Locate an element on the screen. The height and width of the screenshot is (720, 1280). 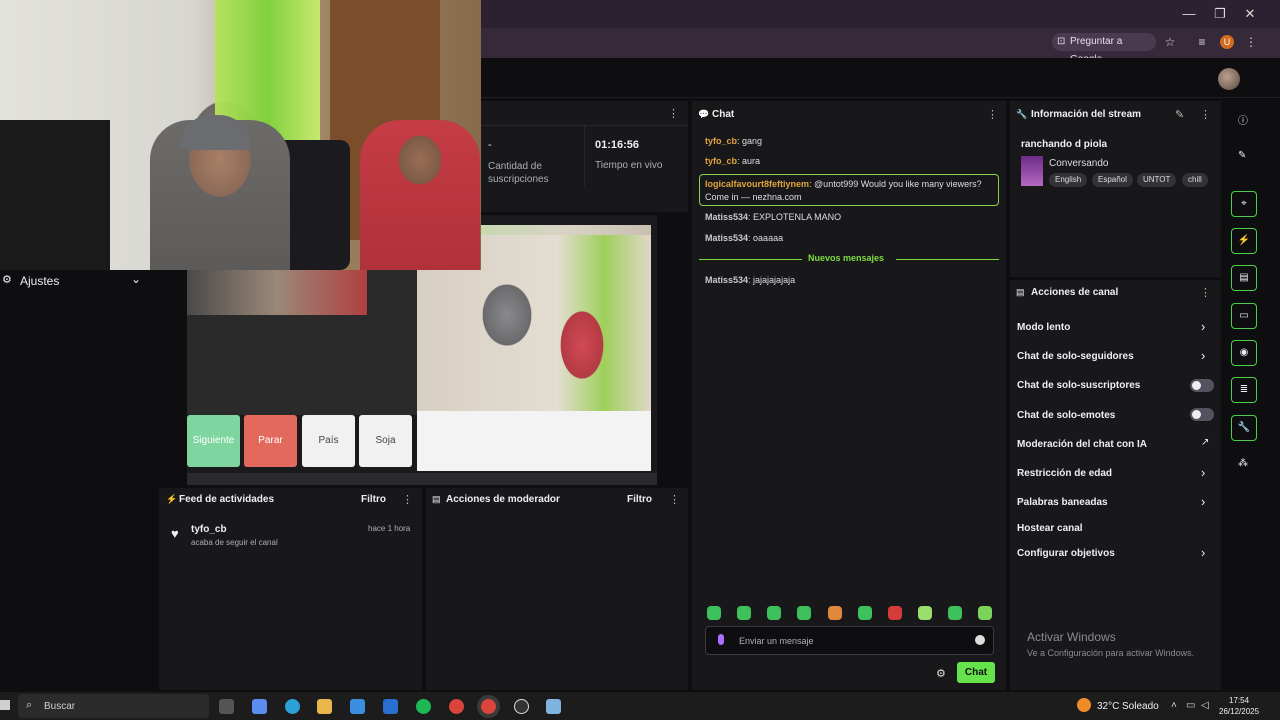
notepad-icon is located at coordinates (553, 706).